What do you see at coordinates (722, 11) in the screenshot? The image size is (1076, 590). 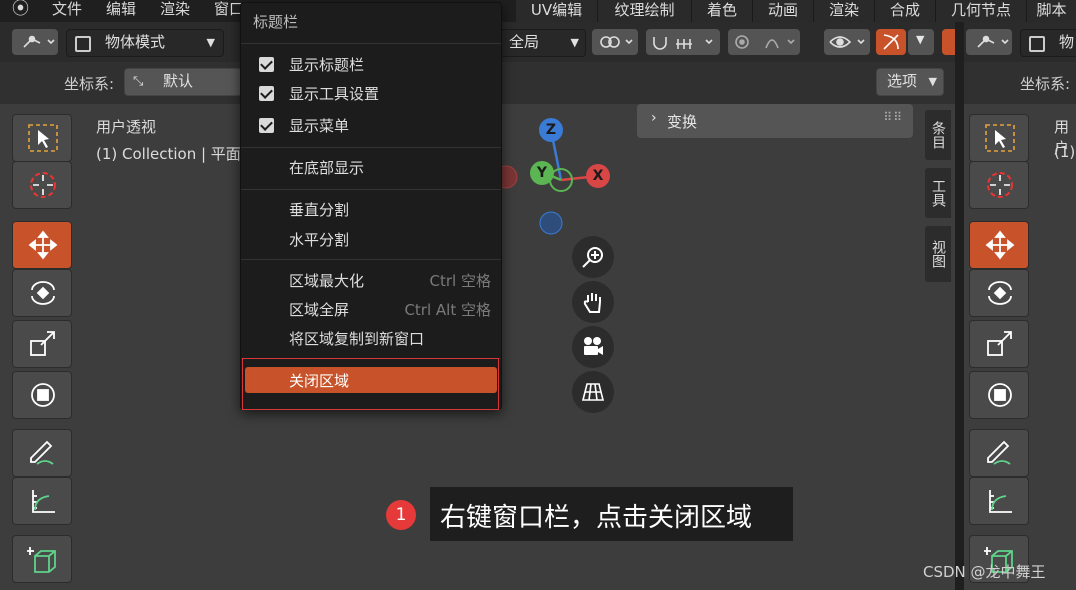 I see `tab-shading: 着色` at bounding box center [722, 11].